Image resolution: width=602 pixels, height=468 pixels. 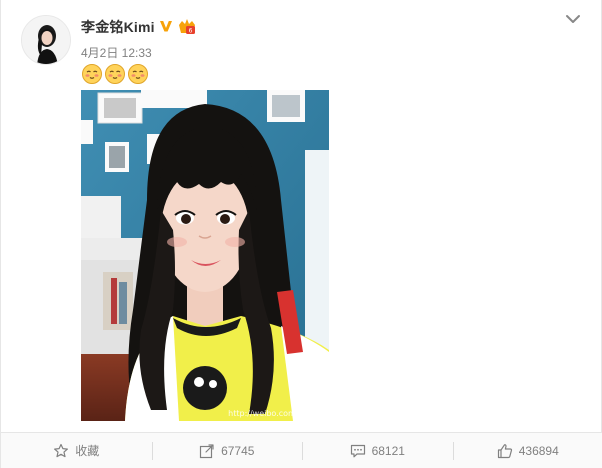 I want to click on thumbs-up-icon, so click(x=504, y=450).